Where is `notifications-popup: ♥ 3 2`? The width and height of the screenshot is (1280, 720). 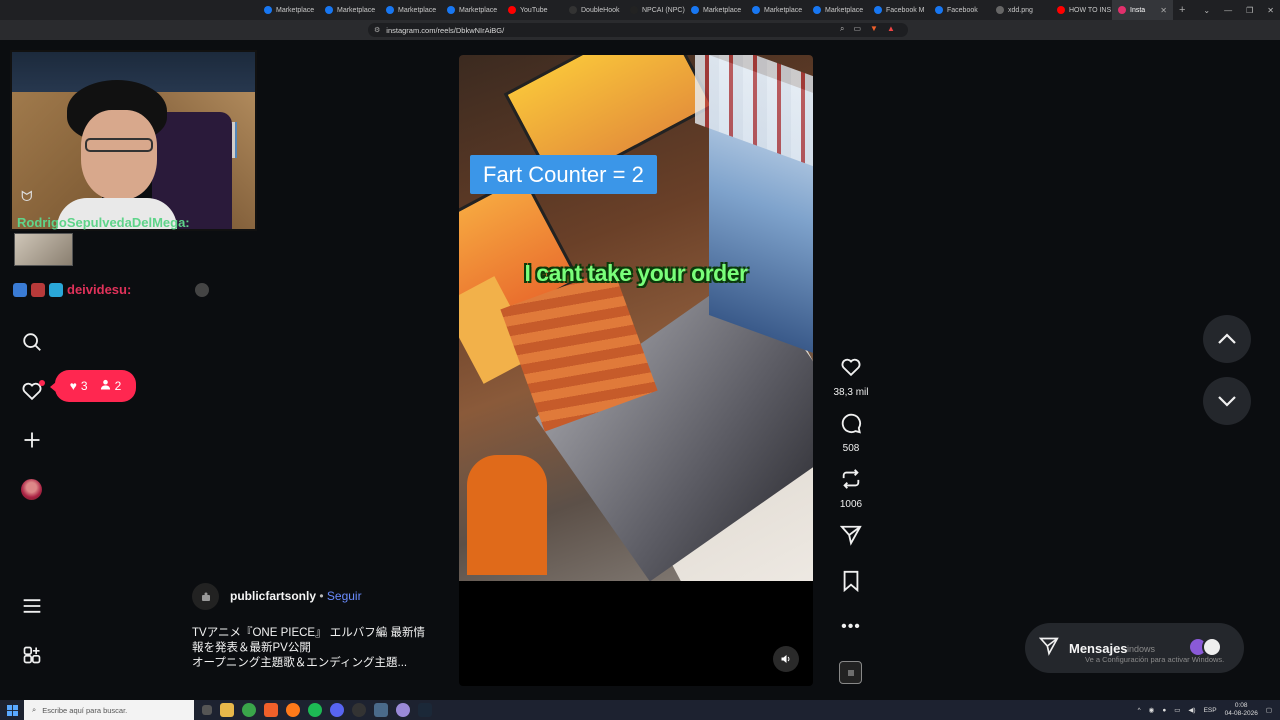 notifications-popup: ♥ 3 2 is located at coordinates (93, 386).